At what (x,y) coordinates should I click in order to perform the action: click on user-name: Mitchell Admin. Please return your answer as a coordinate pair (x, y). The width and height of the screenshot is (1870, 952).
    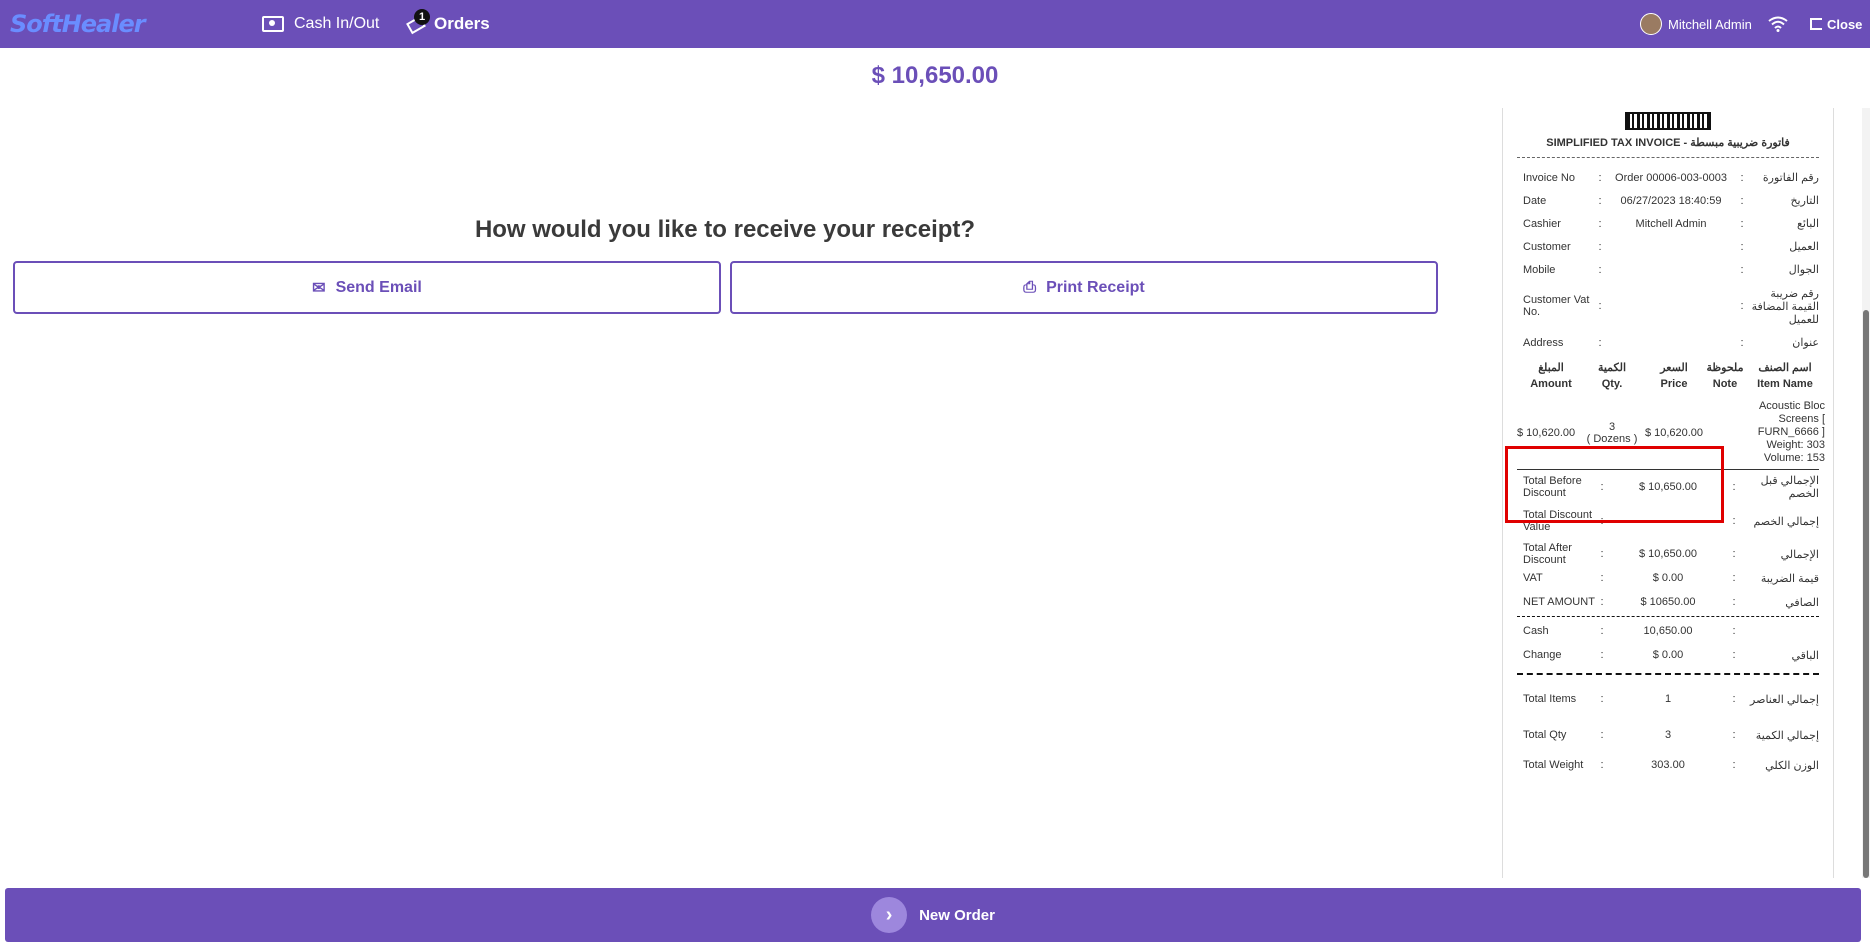
    Looking at the image, I should click on (1710, 24).